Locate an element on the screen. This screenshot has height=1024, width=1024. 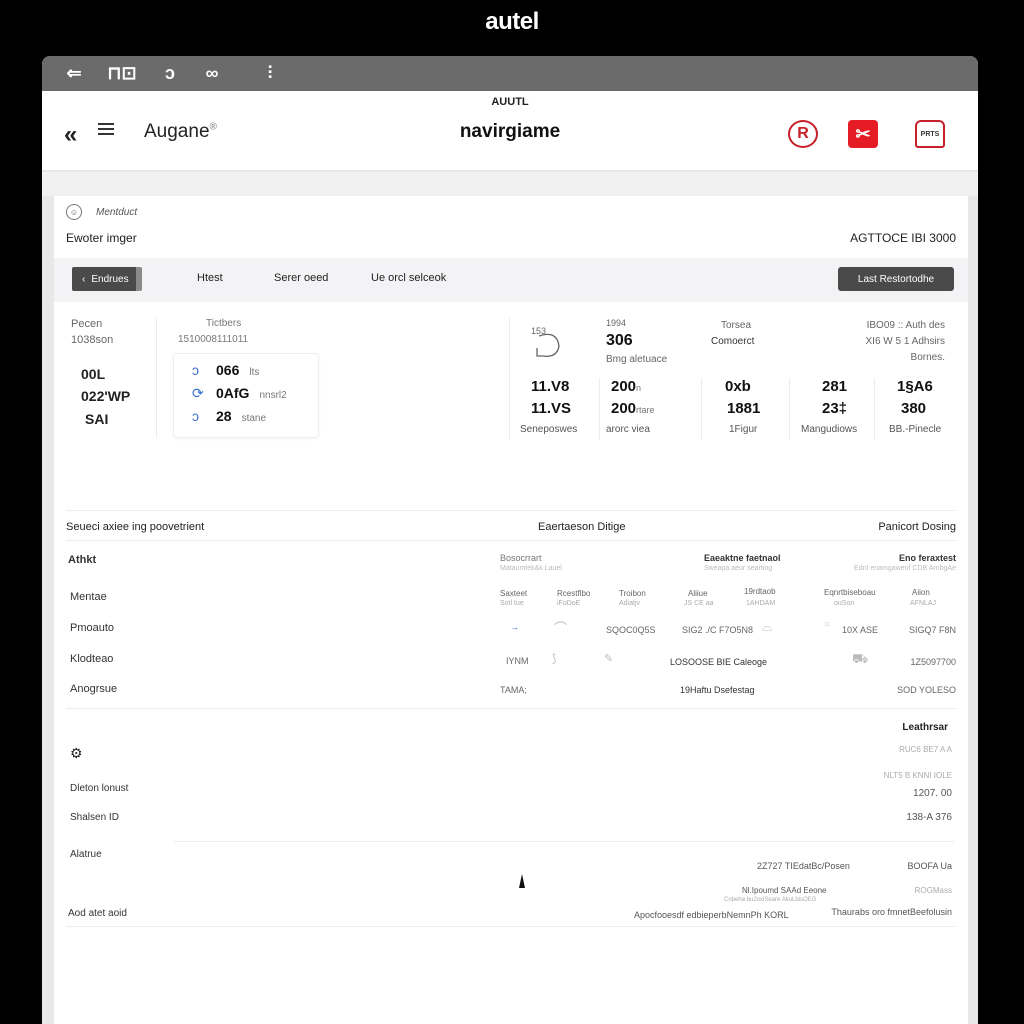
tools-icon: ✂ is located at coordinates (863, 134).